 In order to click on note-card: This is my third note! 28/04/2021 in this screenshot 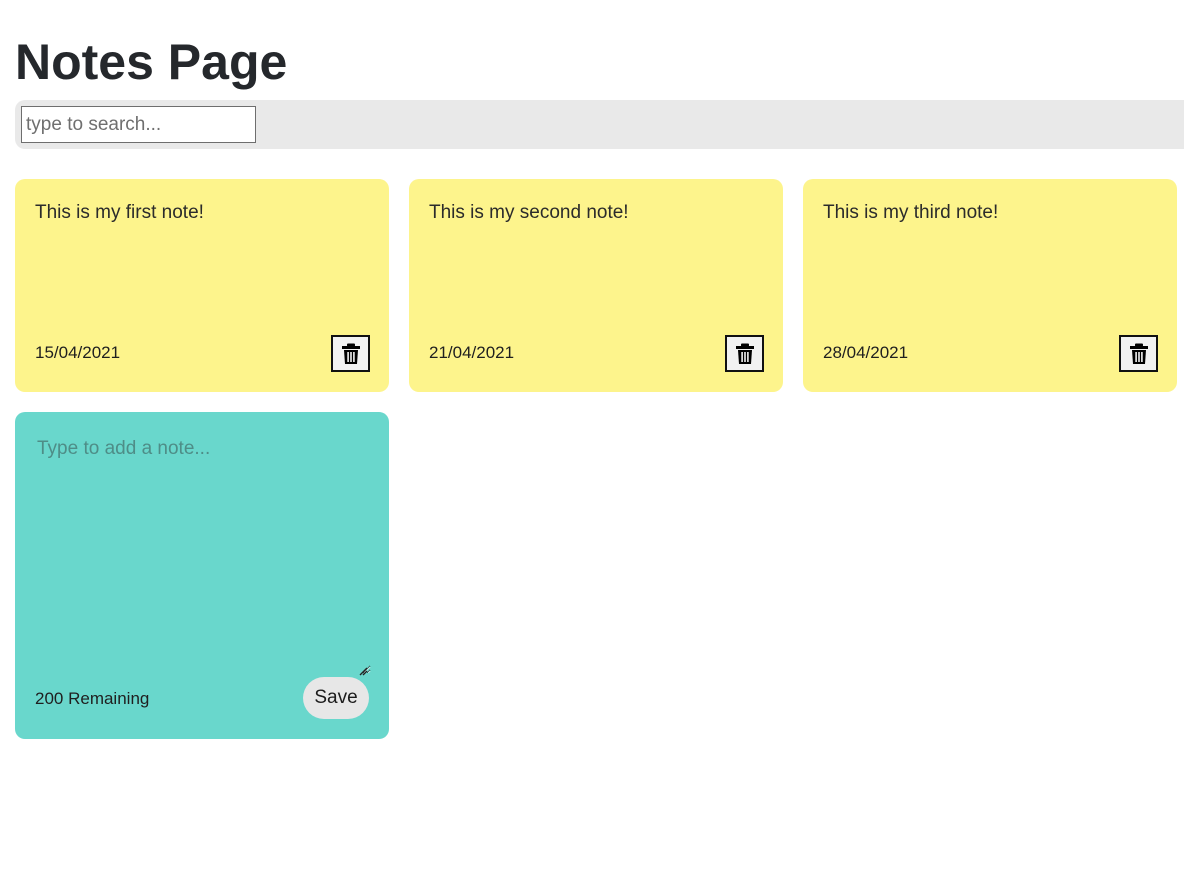, I will do `click(990, 285)`.